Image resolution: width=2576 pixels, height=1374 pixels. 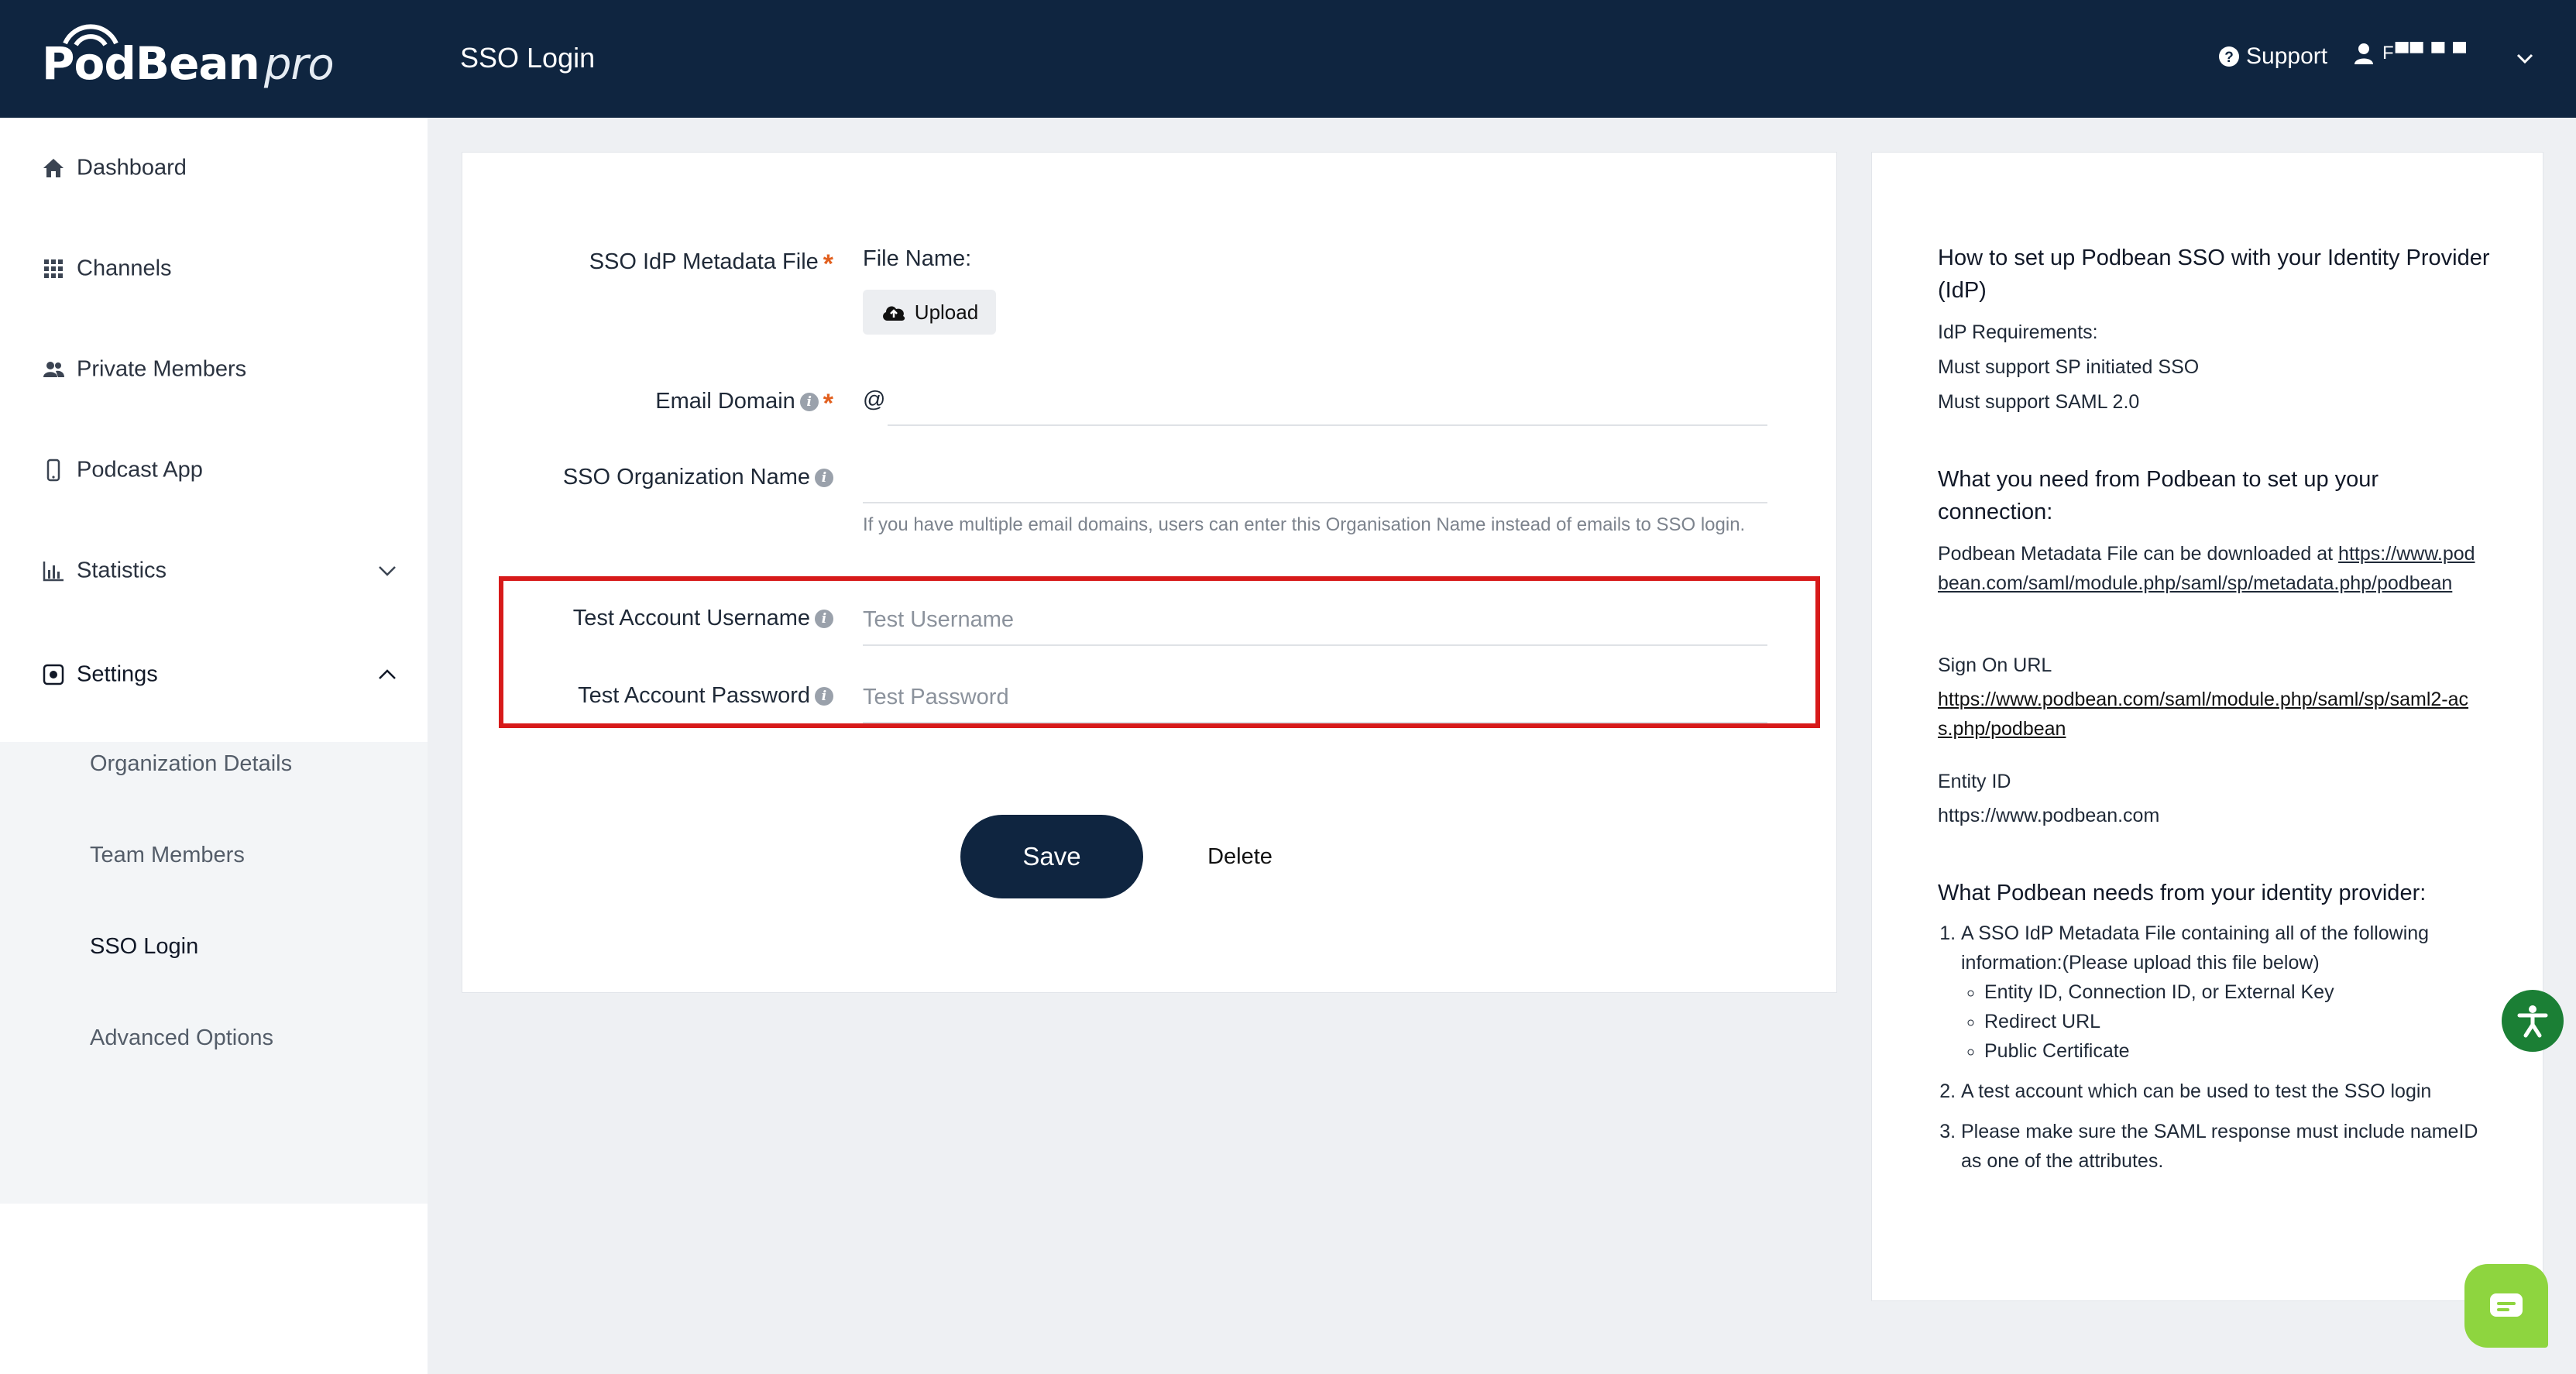 I want to click on user-menu: F▀▀ ▀ ▀, so click(x=2410, y=53).